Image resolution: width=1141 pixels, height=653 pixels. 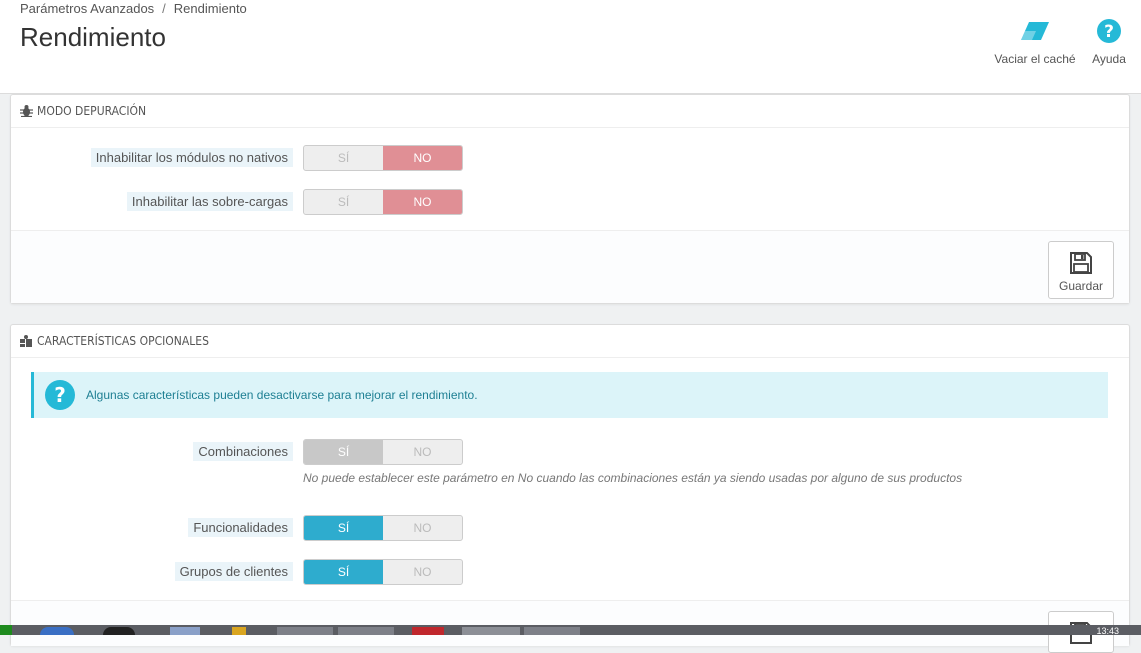 What do you see at coordinates (6, 630) in the screenshot?
I see `start-button` at bounding box center [6, 630].